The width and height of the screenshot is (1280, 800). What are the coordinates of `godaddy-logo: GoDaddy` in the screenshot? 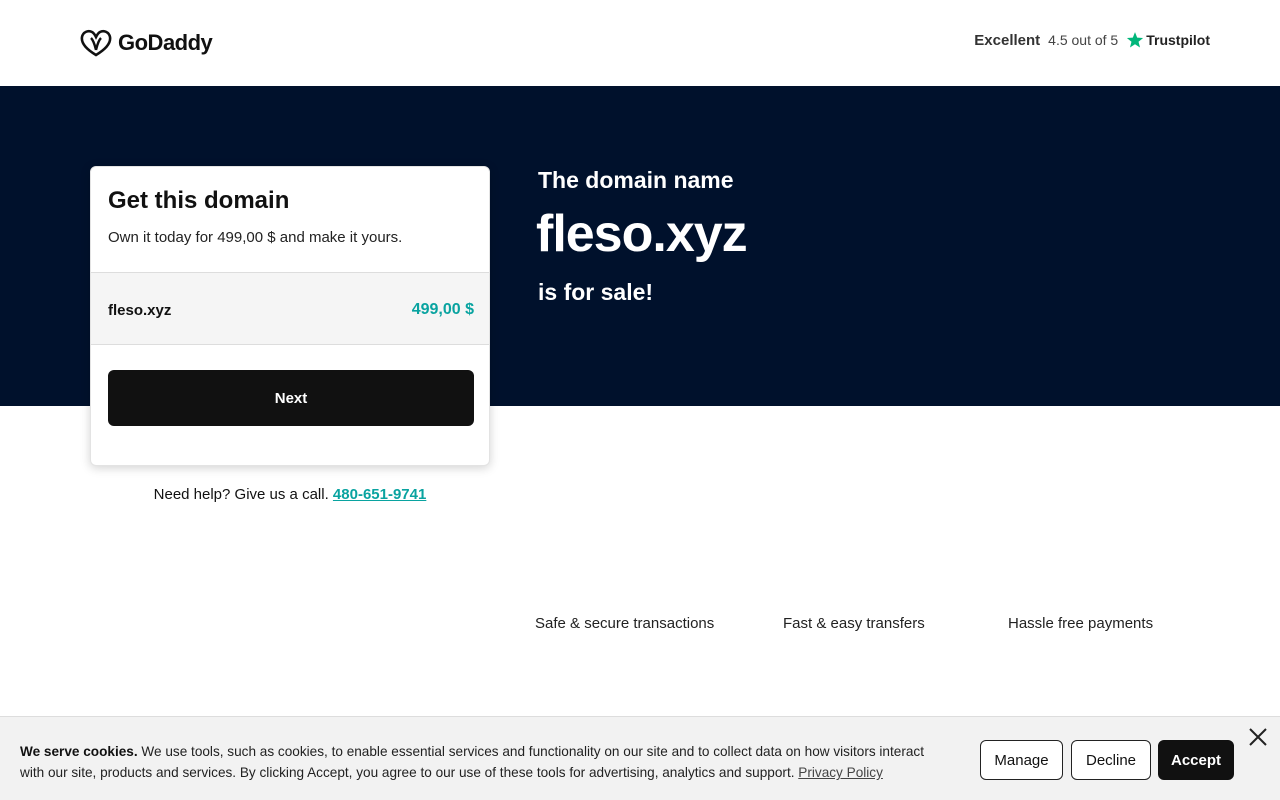 It's located at (146, 43).